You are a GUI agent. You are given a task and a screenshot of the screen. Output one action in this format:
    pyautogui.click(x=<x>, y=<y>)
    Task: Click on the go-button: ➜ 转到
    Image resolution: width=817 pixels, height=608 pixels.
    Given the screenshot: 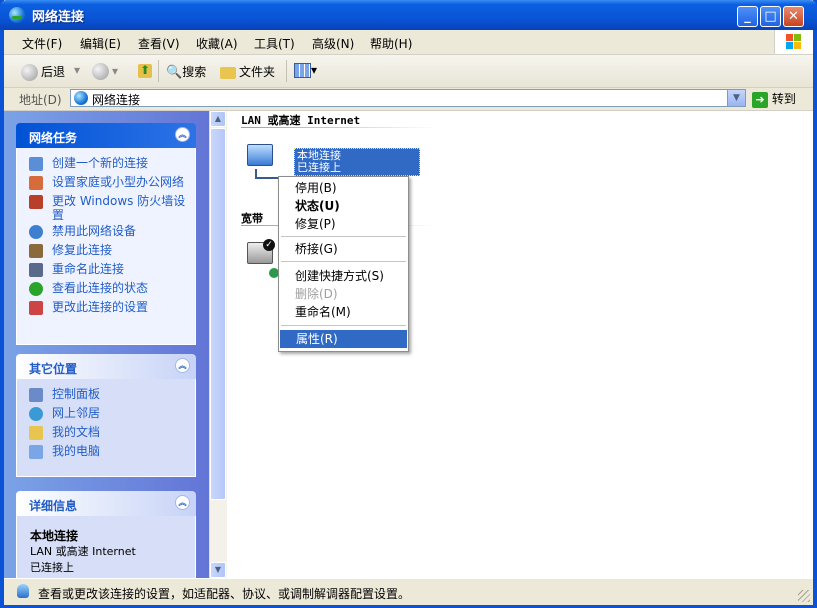 What is the action you would take?
    pyautogui.click(x=774, y=99)
    